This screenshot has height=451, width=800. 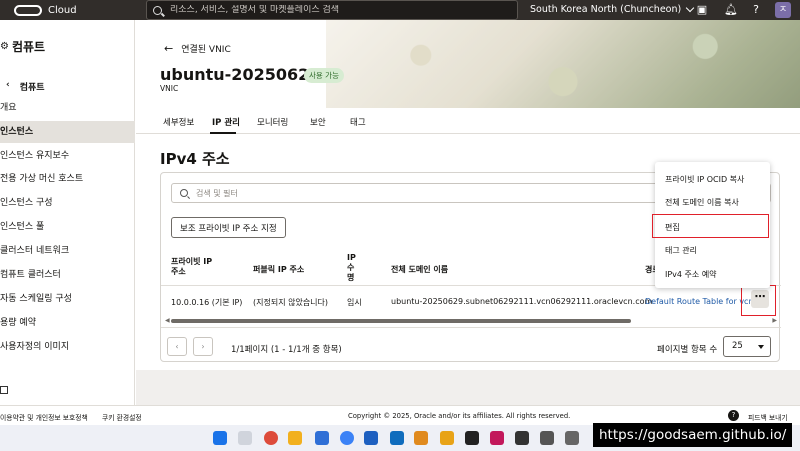 I want to click on global-search, so click(x=332, y=10).